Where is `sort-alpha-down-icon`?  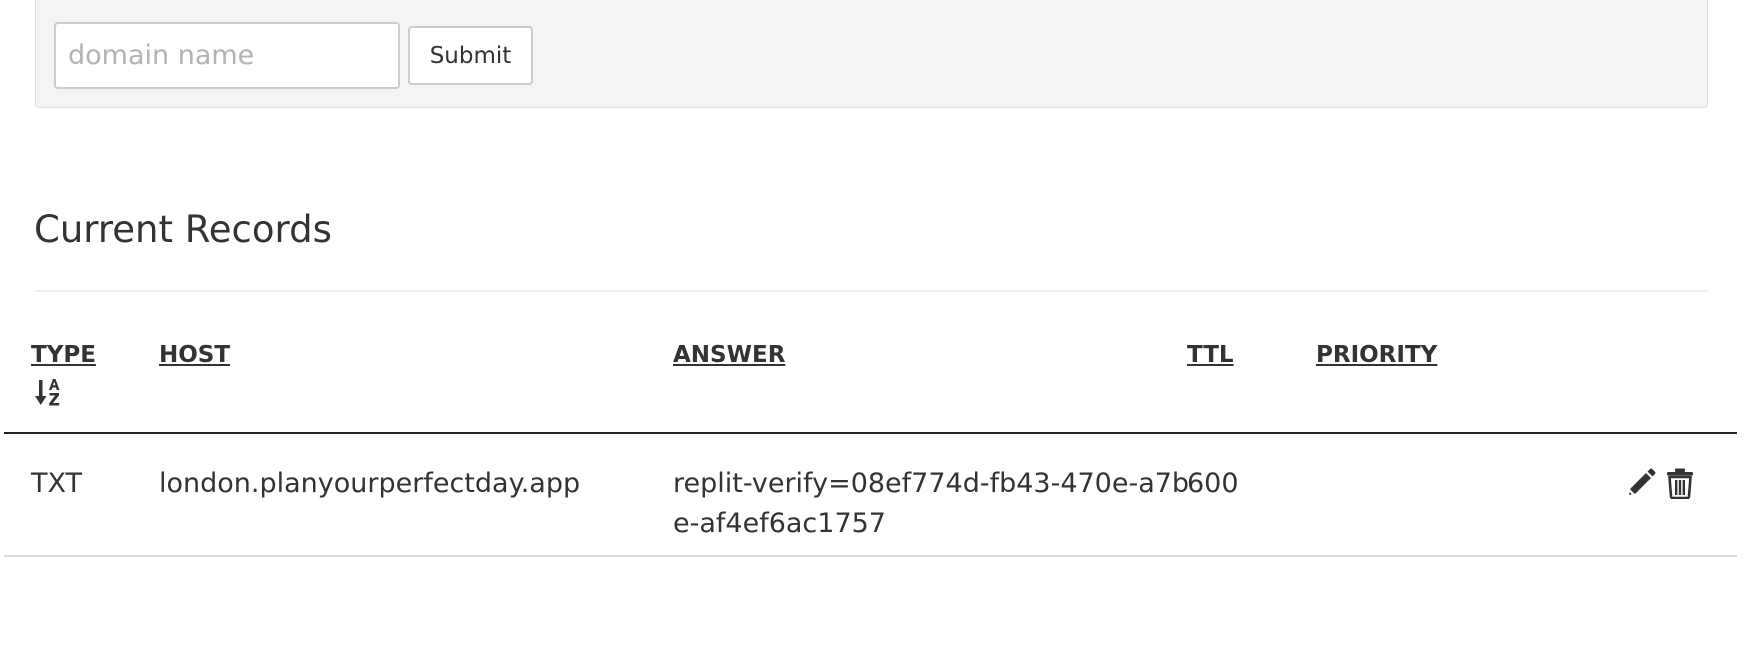
sort-alpha-down-icon is located at coordinates (50, 393).